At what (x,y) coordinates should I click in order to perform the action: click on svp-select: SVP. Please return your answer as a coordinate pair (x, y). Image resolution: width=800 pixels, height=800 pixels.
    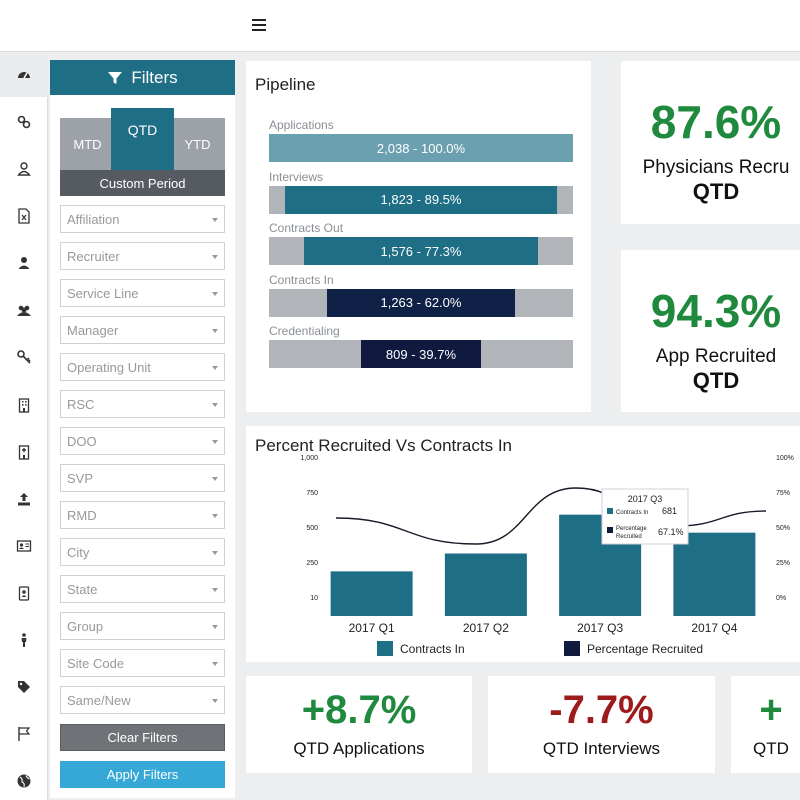
    Looking at the image, I should click on (142, 478).